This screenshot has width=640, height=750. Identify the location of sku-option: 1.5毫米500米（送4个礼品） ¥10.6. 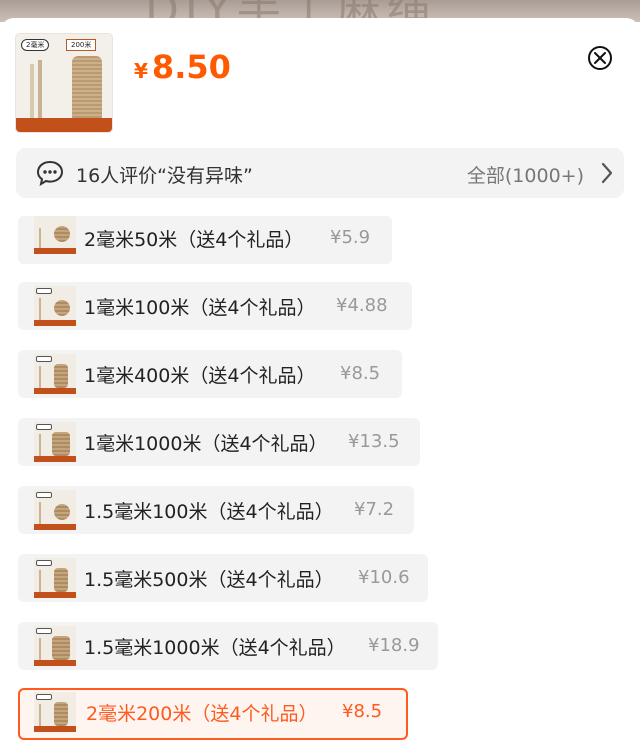
(223, 578).